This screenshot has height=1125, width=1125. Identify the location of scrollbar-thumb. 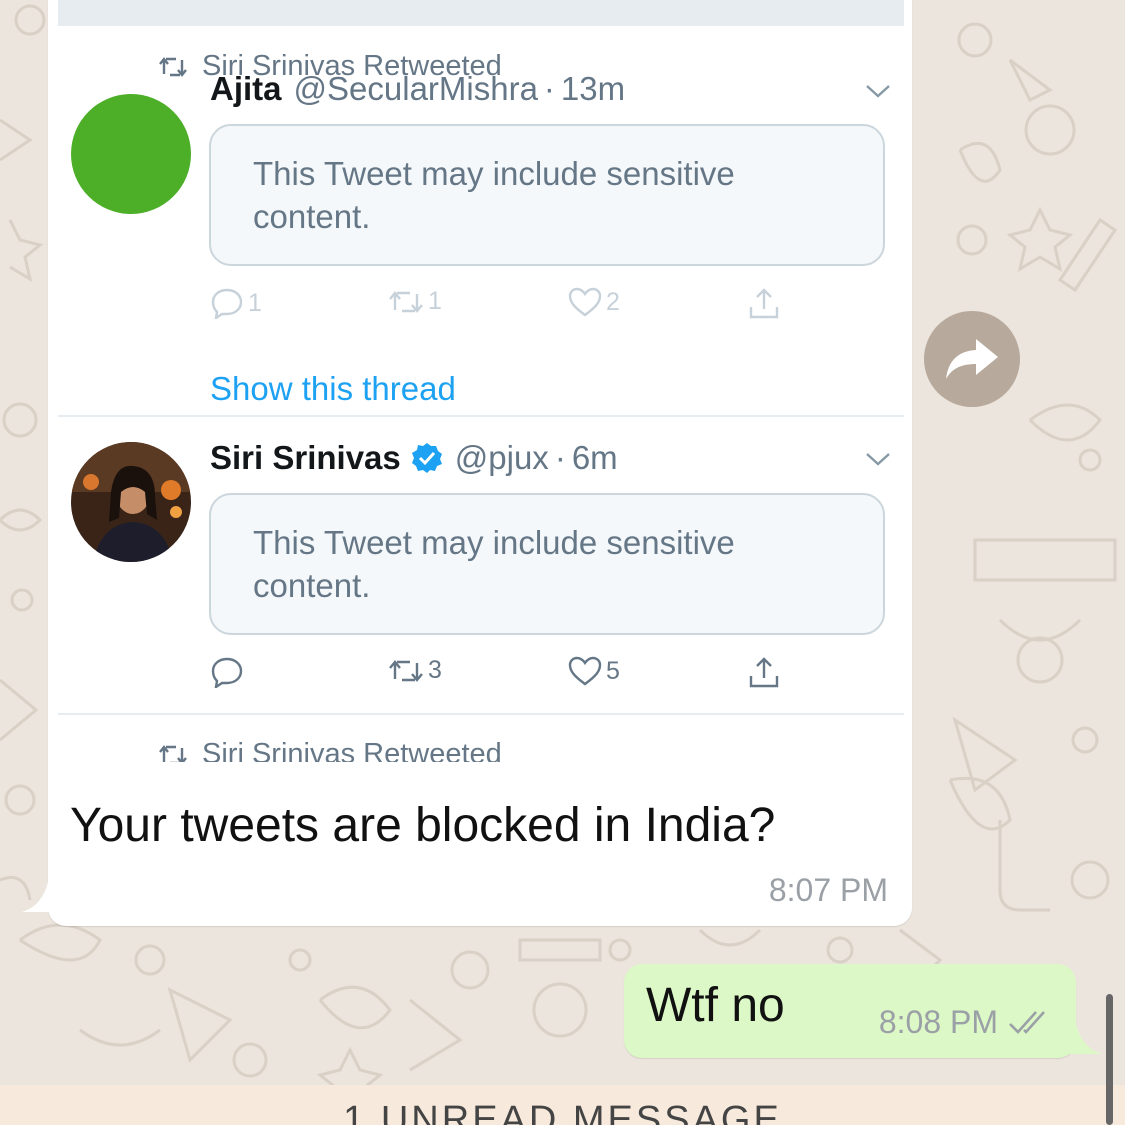
(1109, 1059).